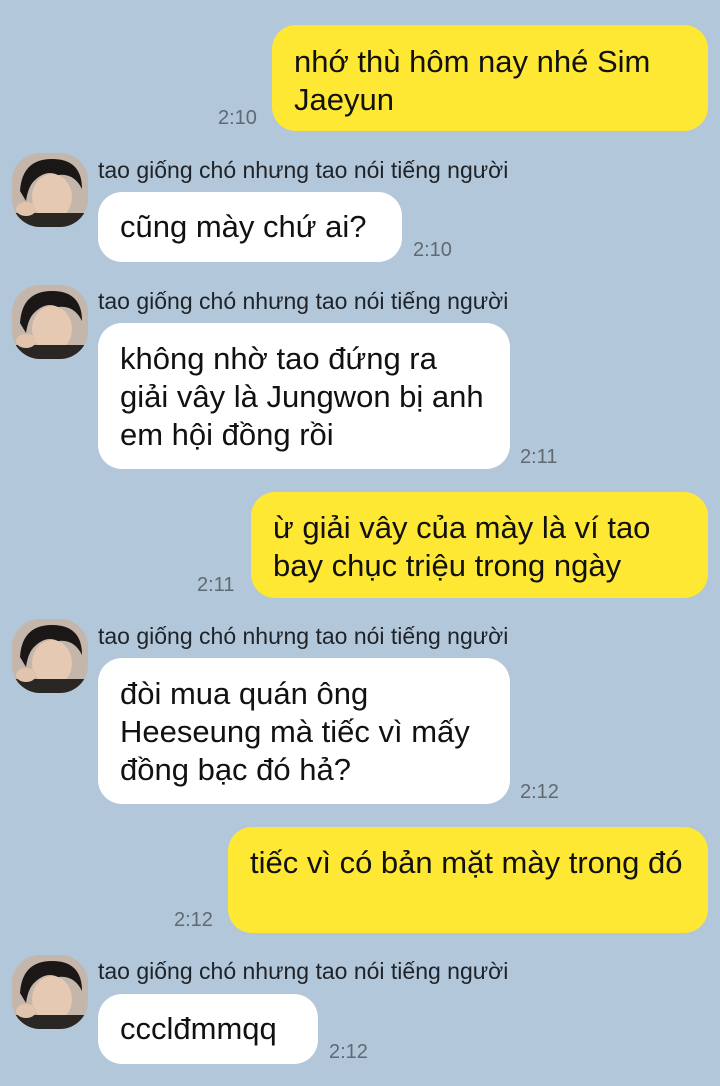 The image size is (720, 1086). I want to click on message-bubble-outgoing: nhớ thù hôm nay nhé Sim Jaeyun, so click(490, 78).